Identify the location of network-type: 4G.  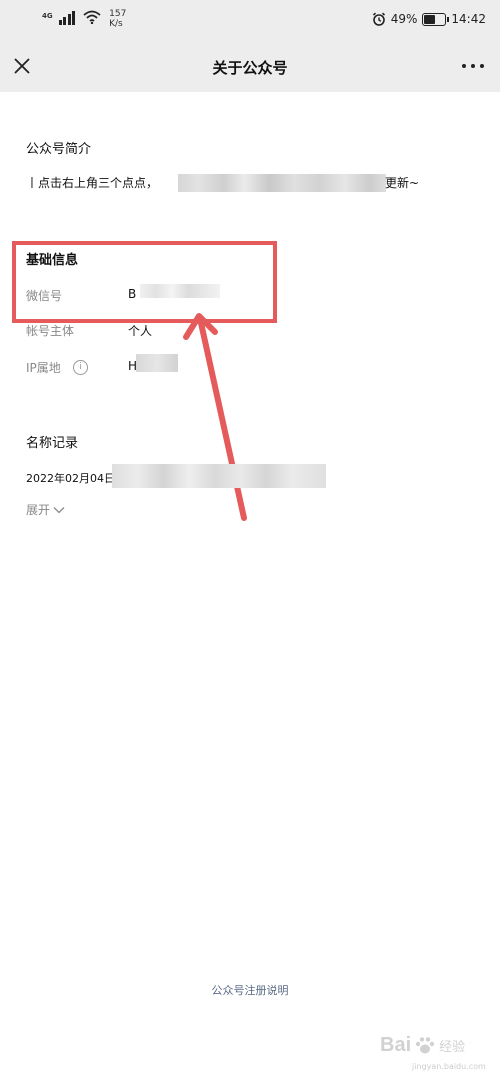
(47, 16).